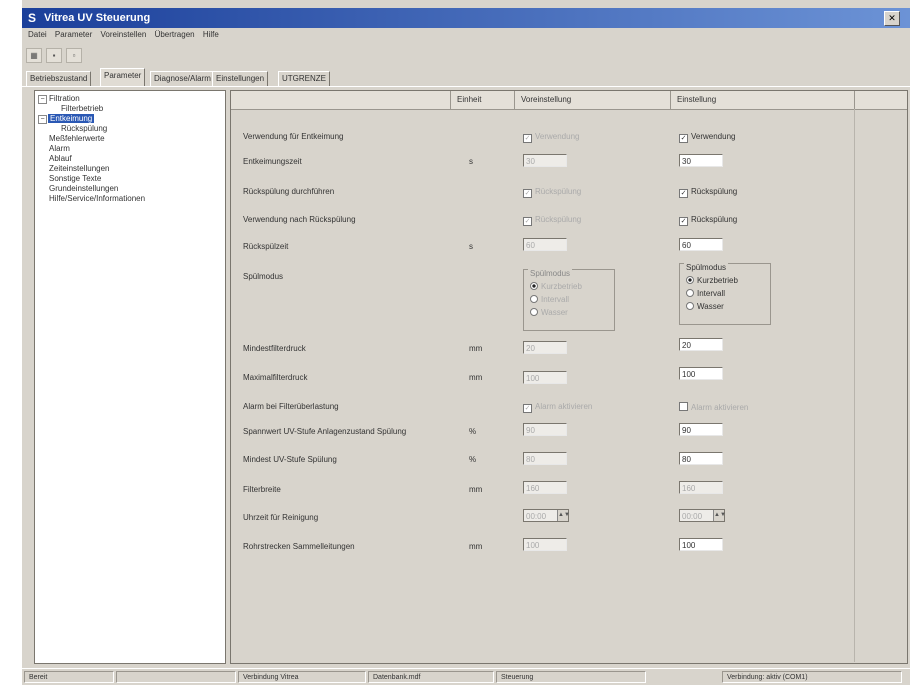  What do you see at coordinates (54, 55) in the screenshot?
I see `save-icon: ▪` at bounding box center [54, 55].